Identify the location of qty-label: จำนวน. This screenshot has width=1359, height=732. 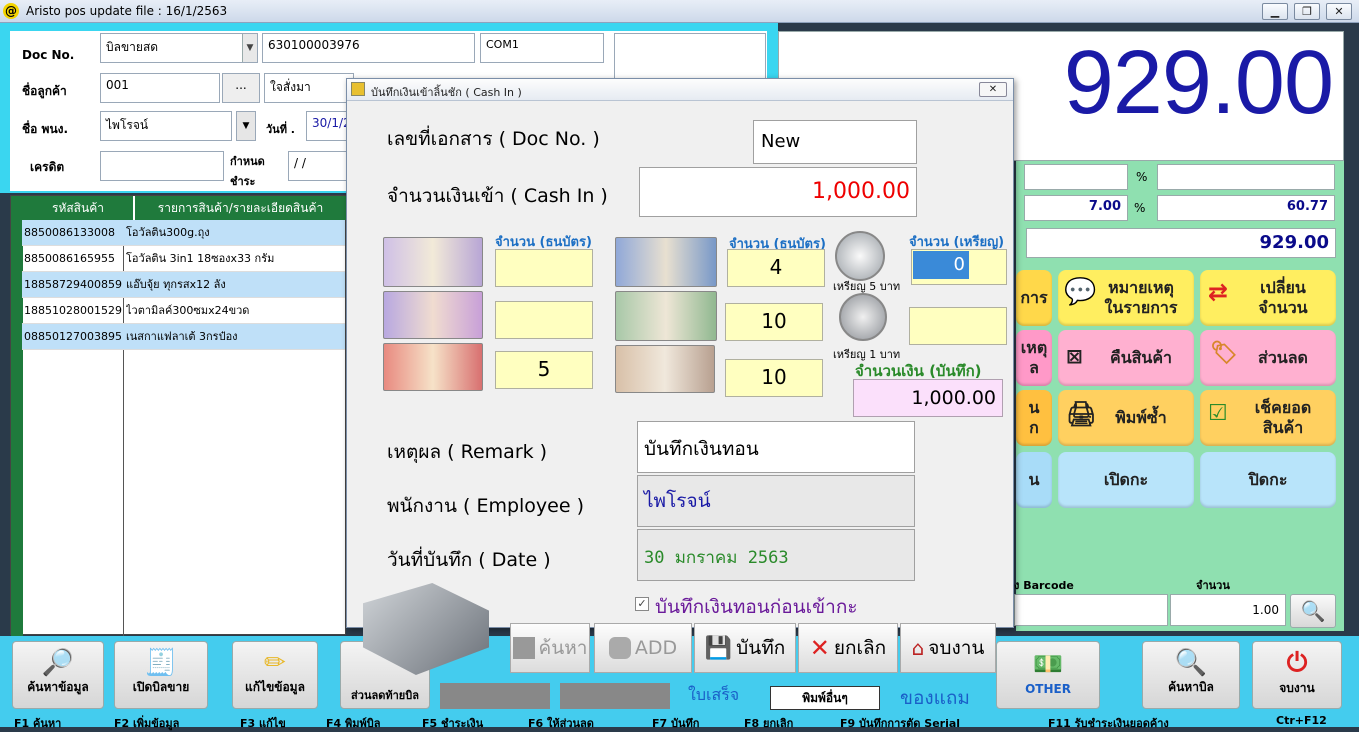
(1213, 585).